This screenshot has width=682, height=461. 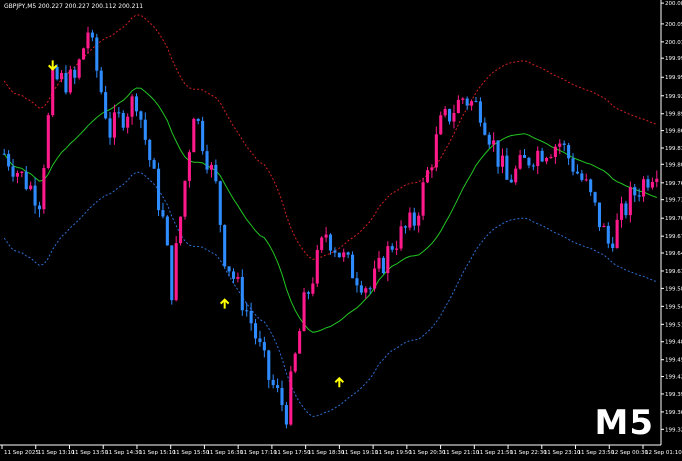 I want to click on y-tick-label: 199.768, so click(x=673, y=184).